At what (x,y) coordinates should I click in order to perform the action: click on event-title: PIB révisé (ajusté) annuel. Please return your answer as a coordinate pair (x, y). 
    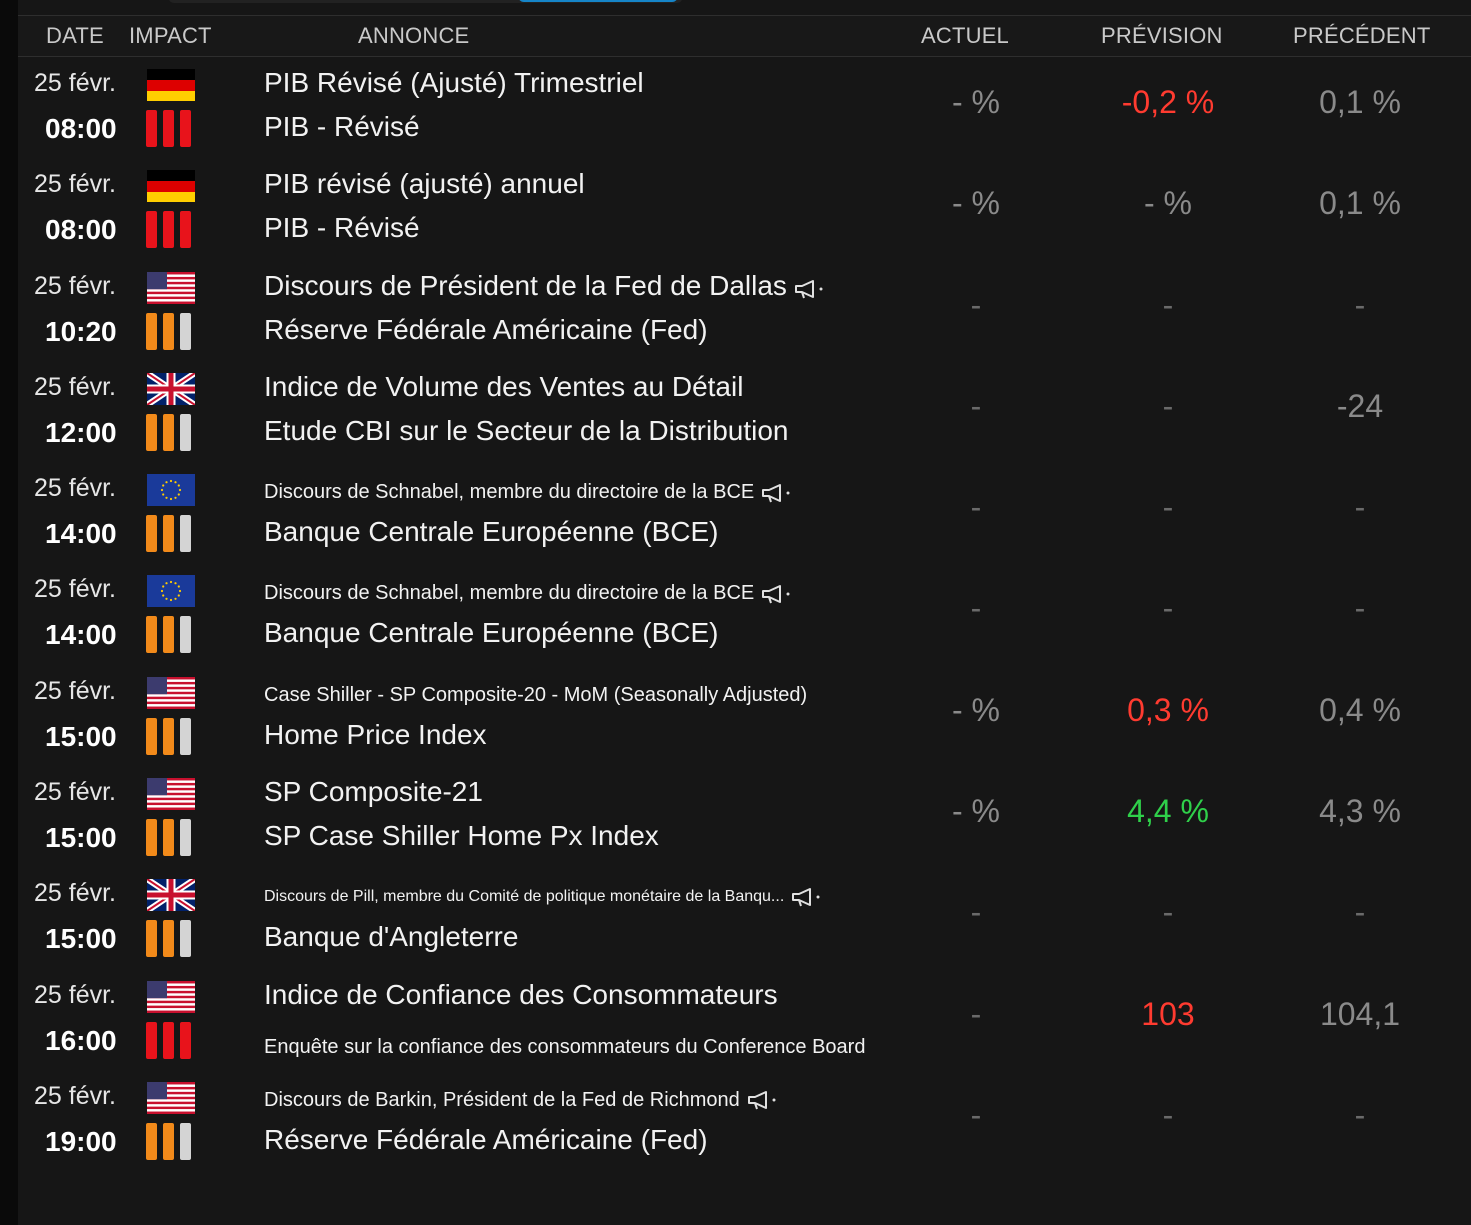
    Looking at the image, I should click on (424, 184).